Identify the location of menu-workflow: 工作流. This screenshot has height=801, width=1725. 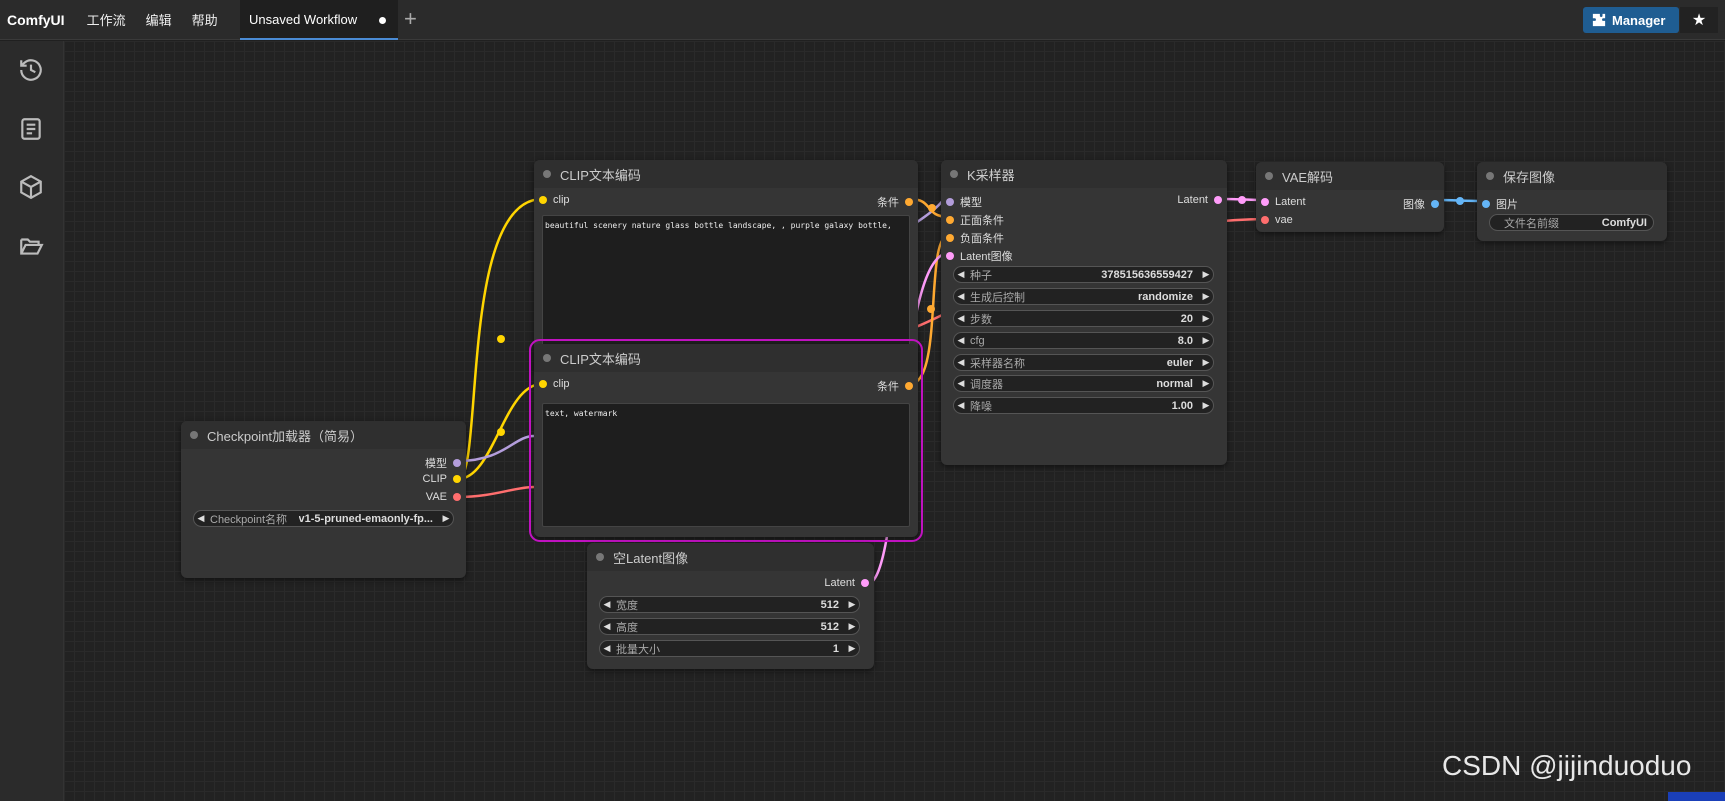
(106, 19).